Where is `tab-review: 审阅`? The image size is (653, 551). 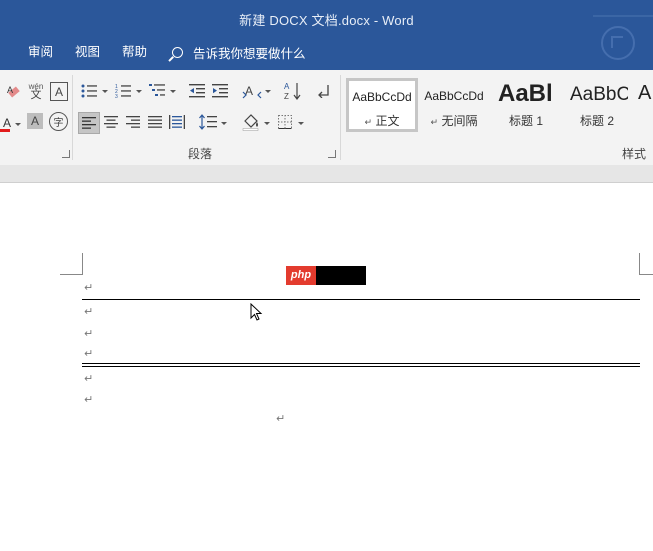 tab-review: 审阅 is located at coordinates (32, 52).